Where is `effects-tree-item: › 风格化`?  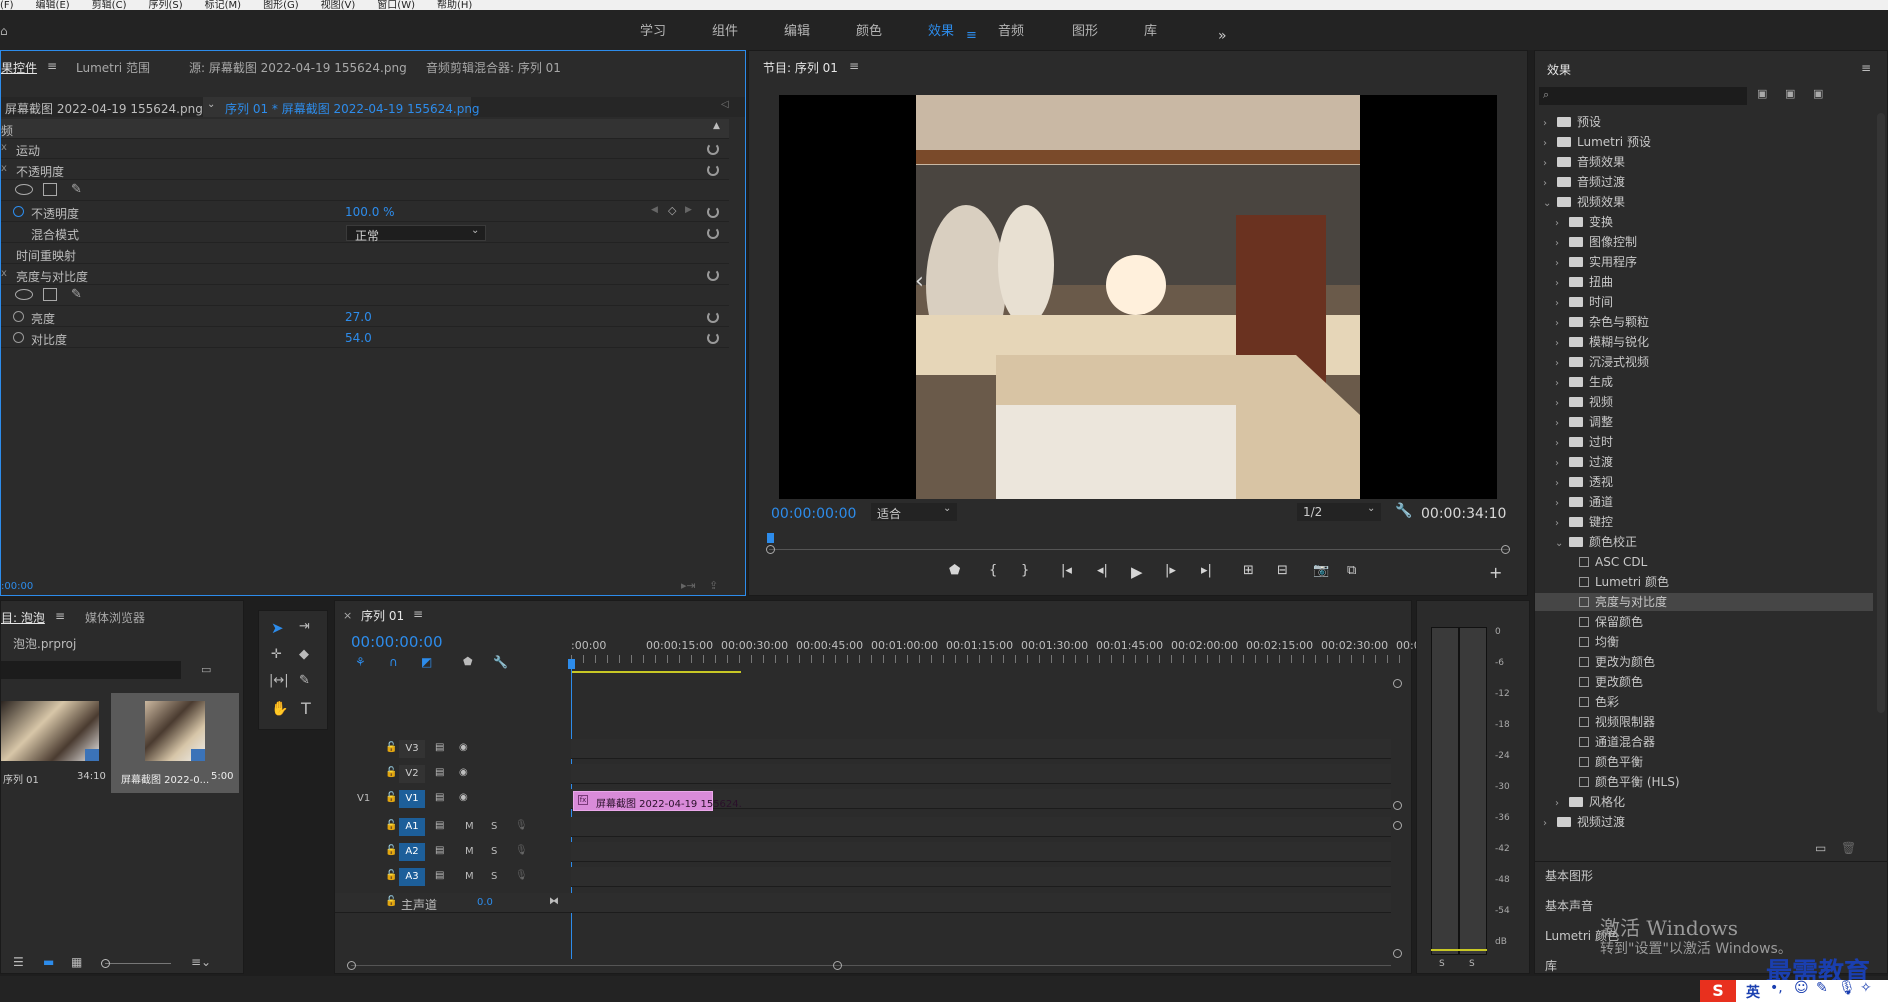
effects-tree-item: › 风格化 is located at coordinates (1704, 802).